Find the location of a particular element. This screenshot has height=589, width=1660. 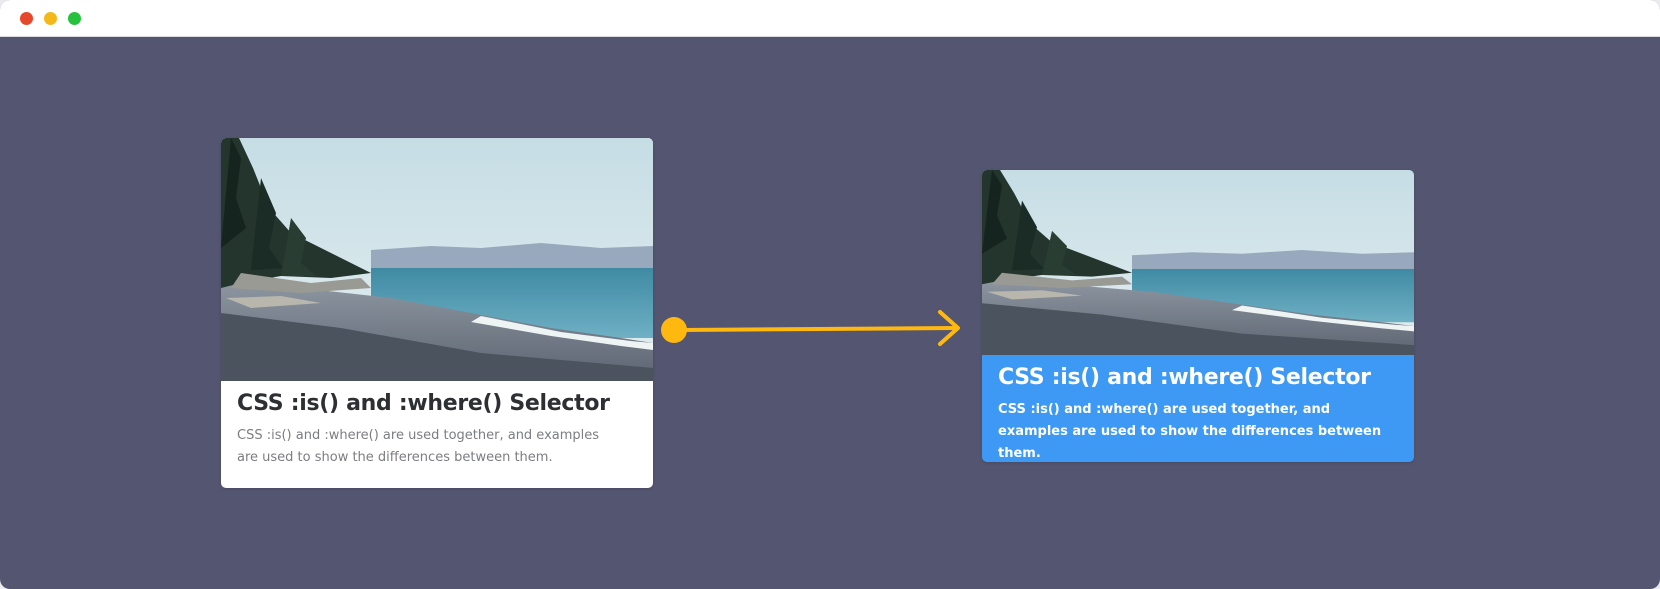

card-after-title: CSS :is() and :where() Selector is located at coordinates (1184, 377).